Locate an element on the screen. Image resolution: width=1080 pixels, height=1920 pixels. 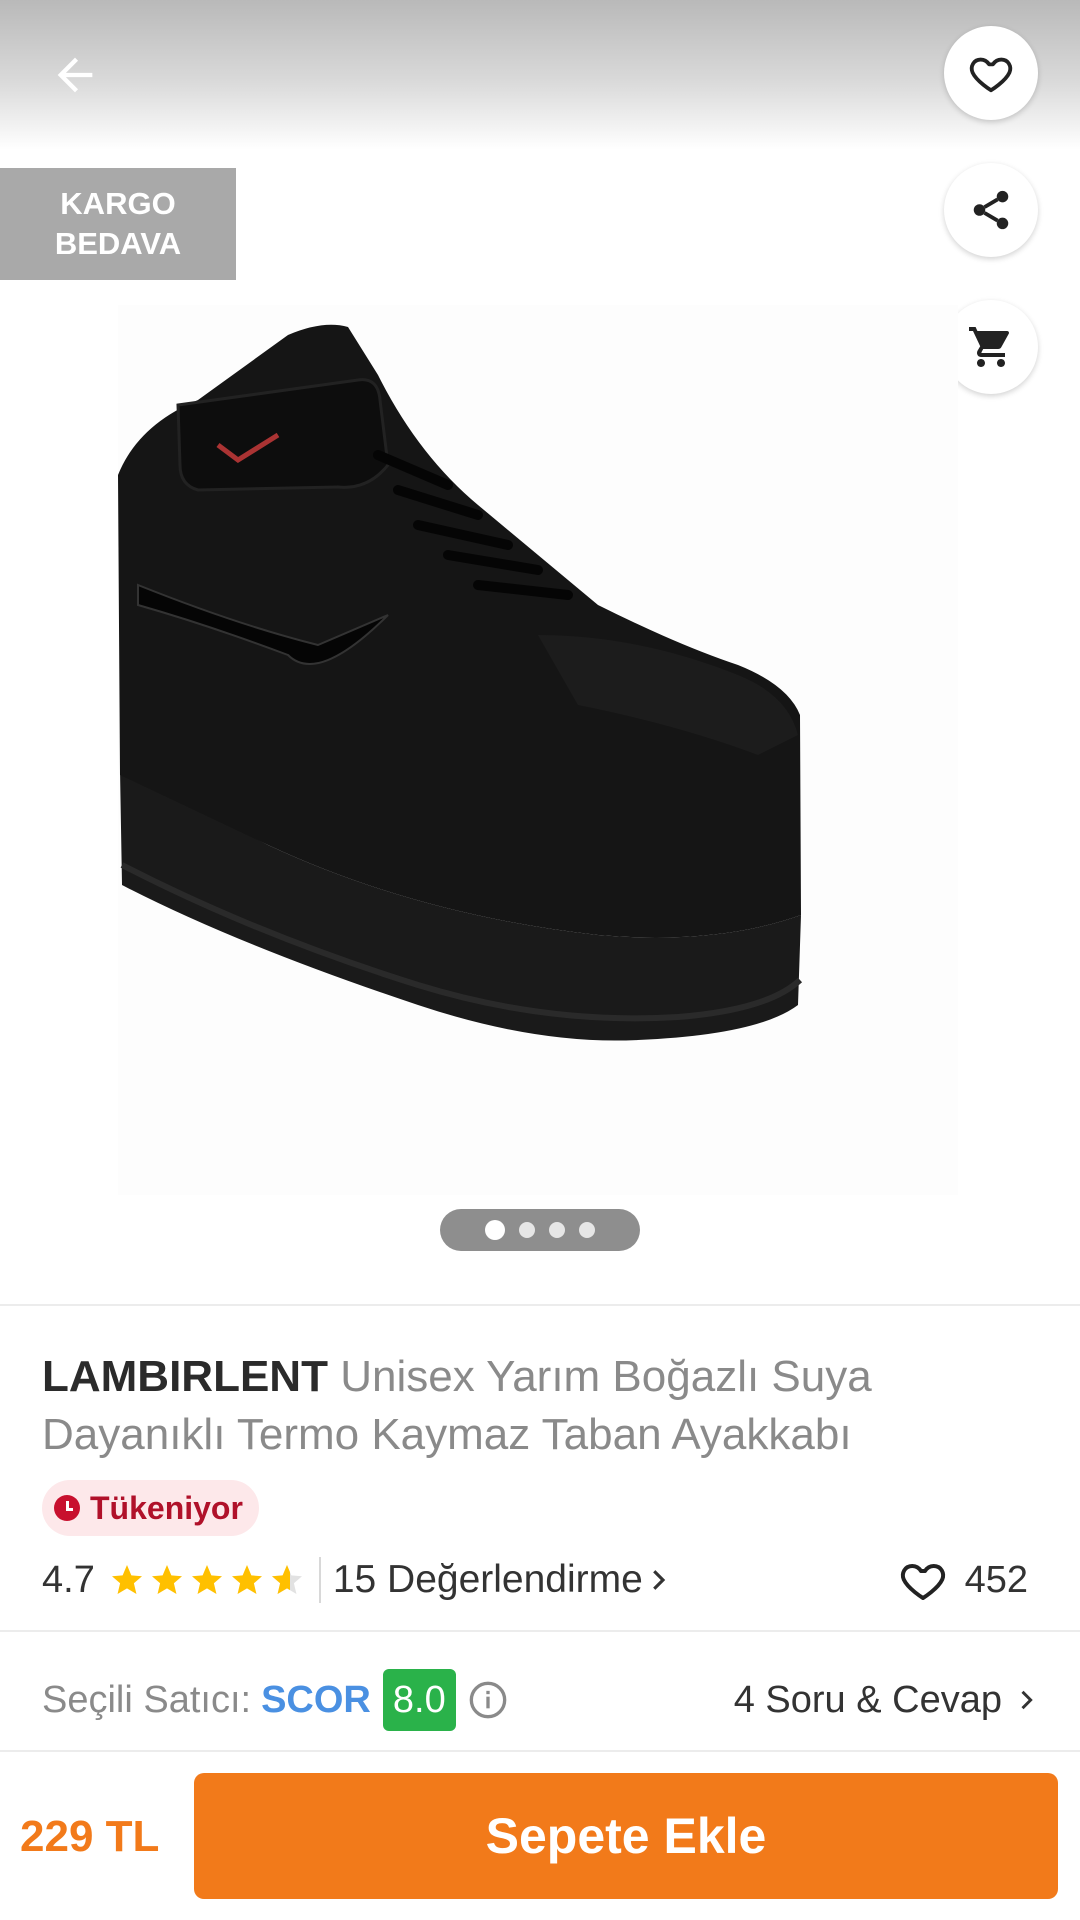
free-shipping-line1: KARGO is located at coordinates (118, 203).